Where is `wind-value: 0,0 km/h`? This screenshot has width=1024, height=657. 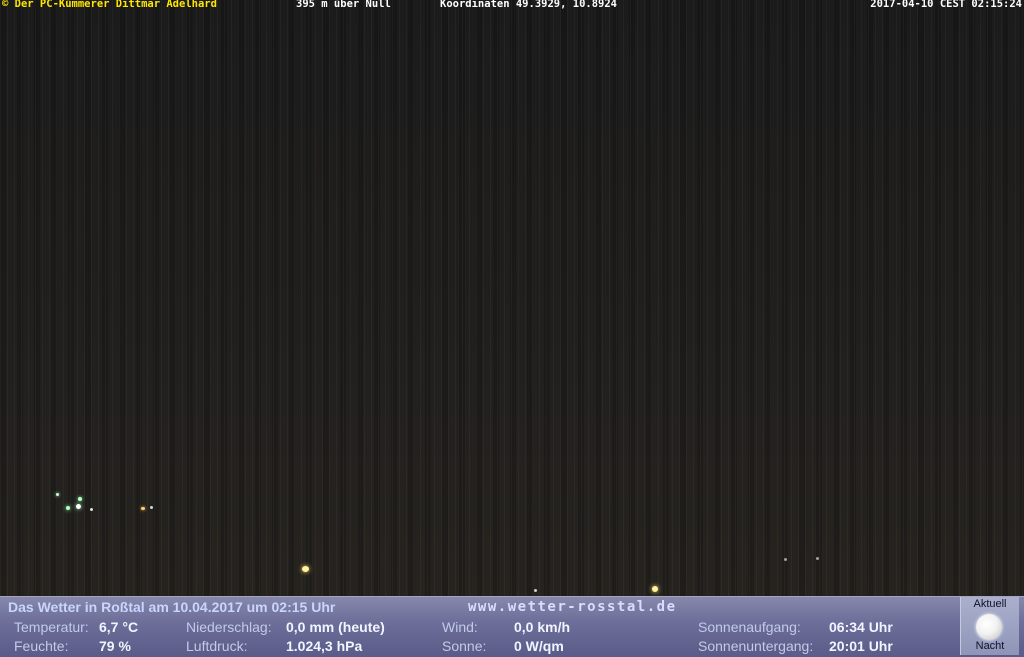 wind-value: 0,0 km/h is located at coordinates (542, 627).